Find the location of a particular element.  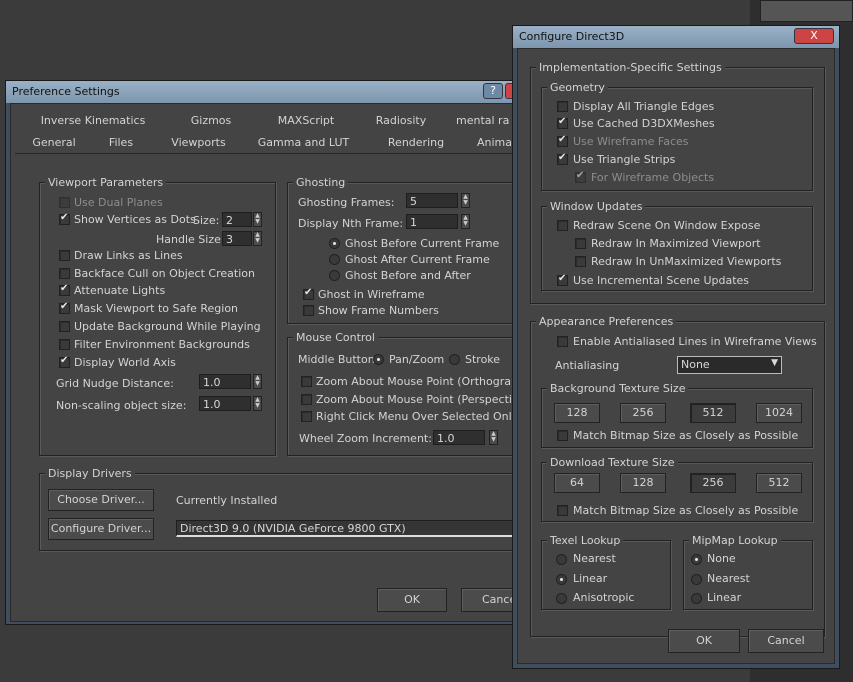

mip-nearest-radio is located at coordinates (696, 579).